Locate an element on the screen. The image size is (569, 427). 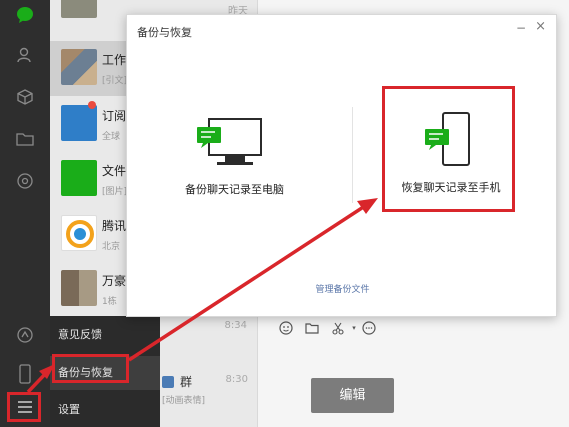
chat-name: 群 is located at coordinates (186, 382).